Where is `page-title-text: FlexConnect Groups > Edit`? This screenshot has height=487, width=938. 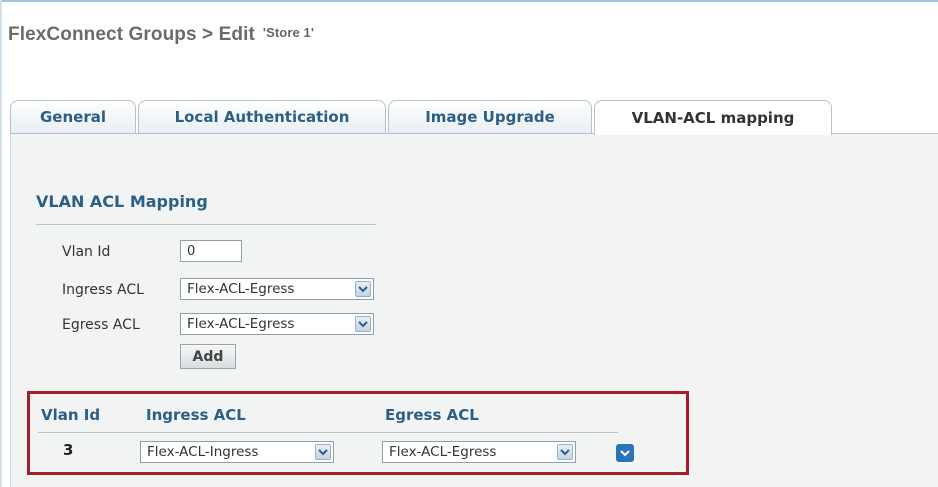 page-title-text: FlexConnect Groups > Edit is located at coordinates (131, 34).